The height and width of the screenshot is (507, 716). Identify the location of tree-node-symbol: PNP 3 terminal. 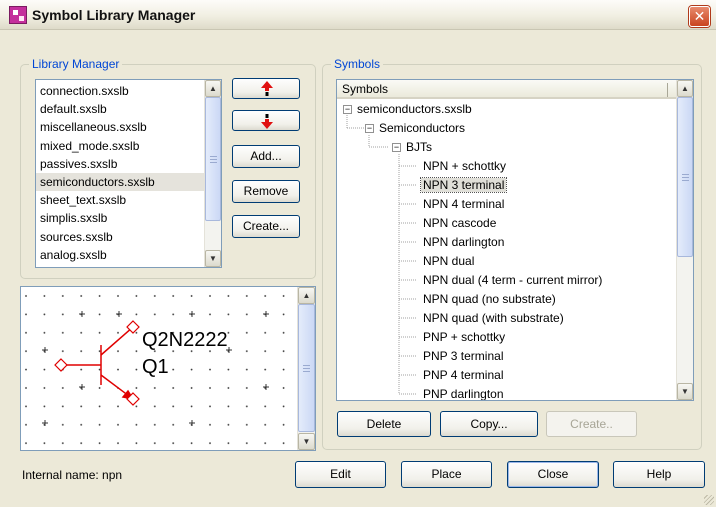
(463, 356).